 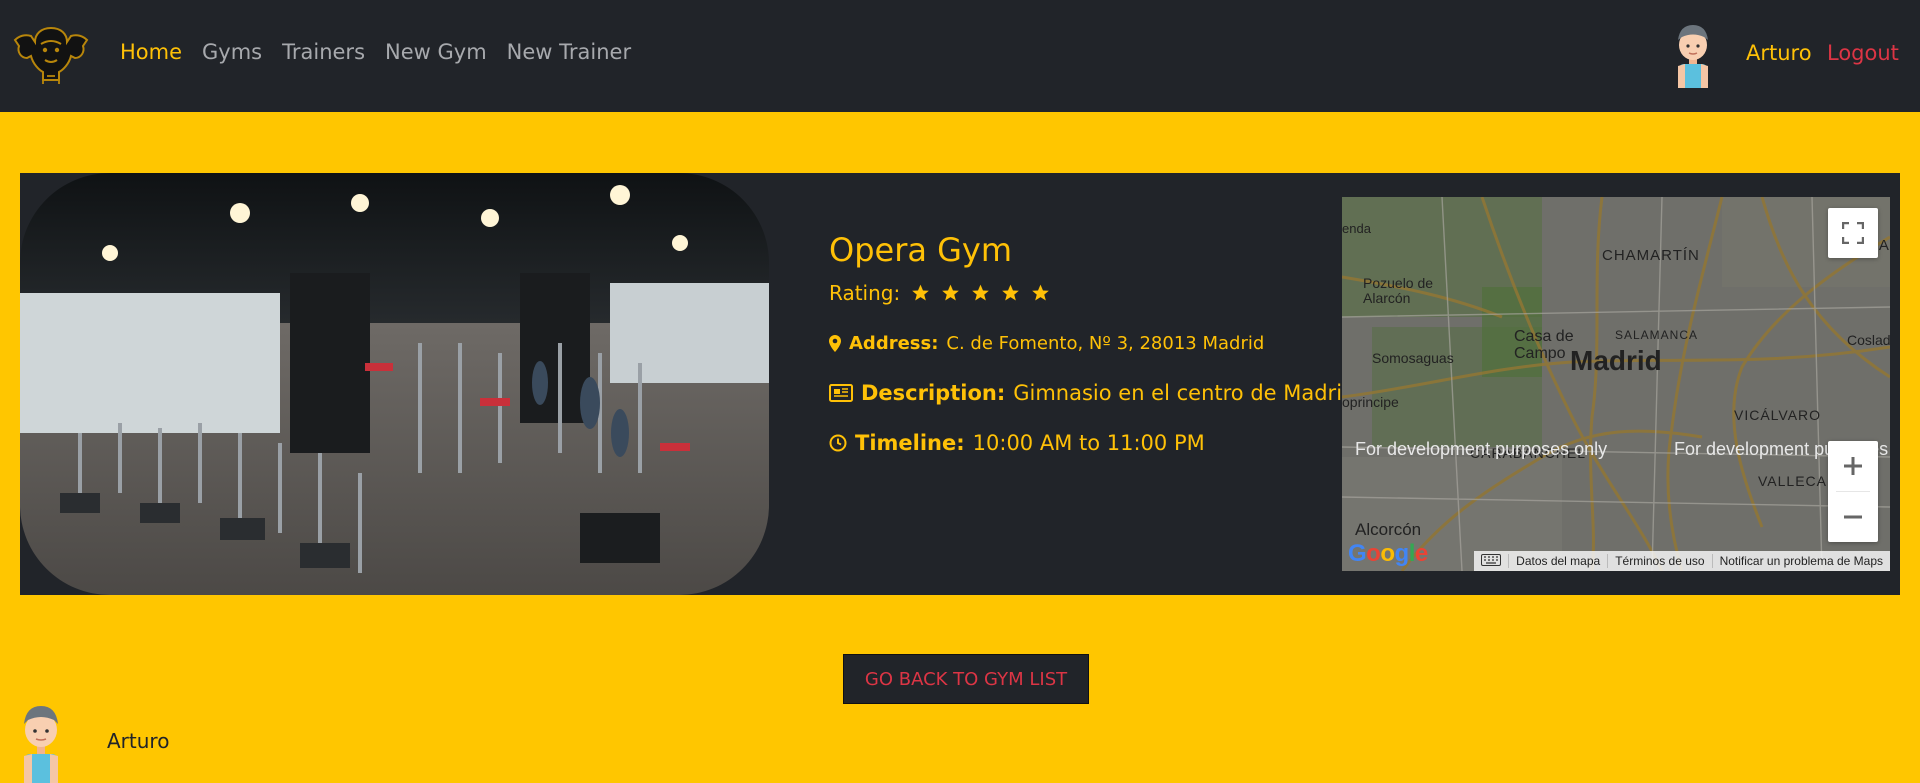 What do you see at coordinates (1356, 228) in the screenshot?
I see `map-label-enda: enda` at bounding box center [1356, 228].